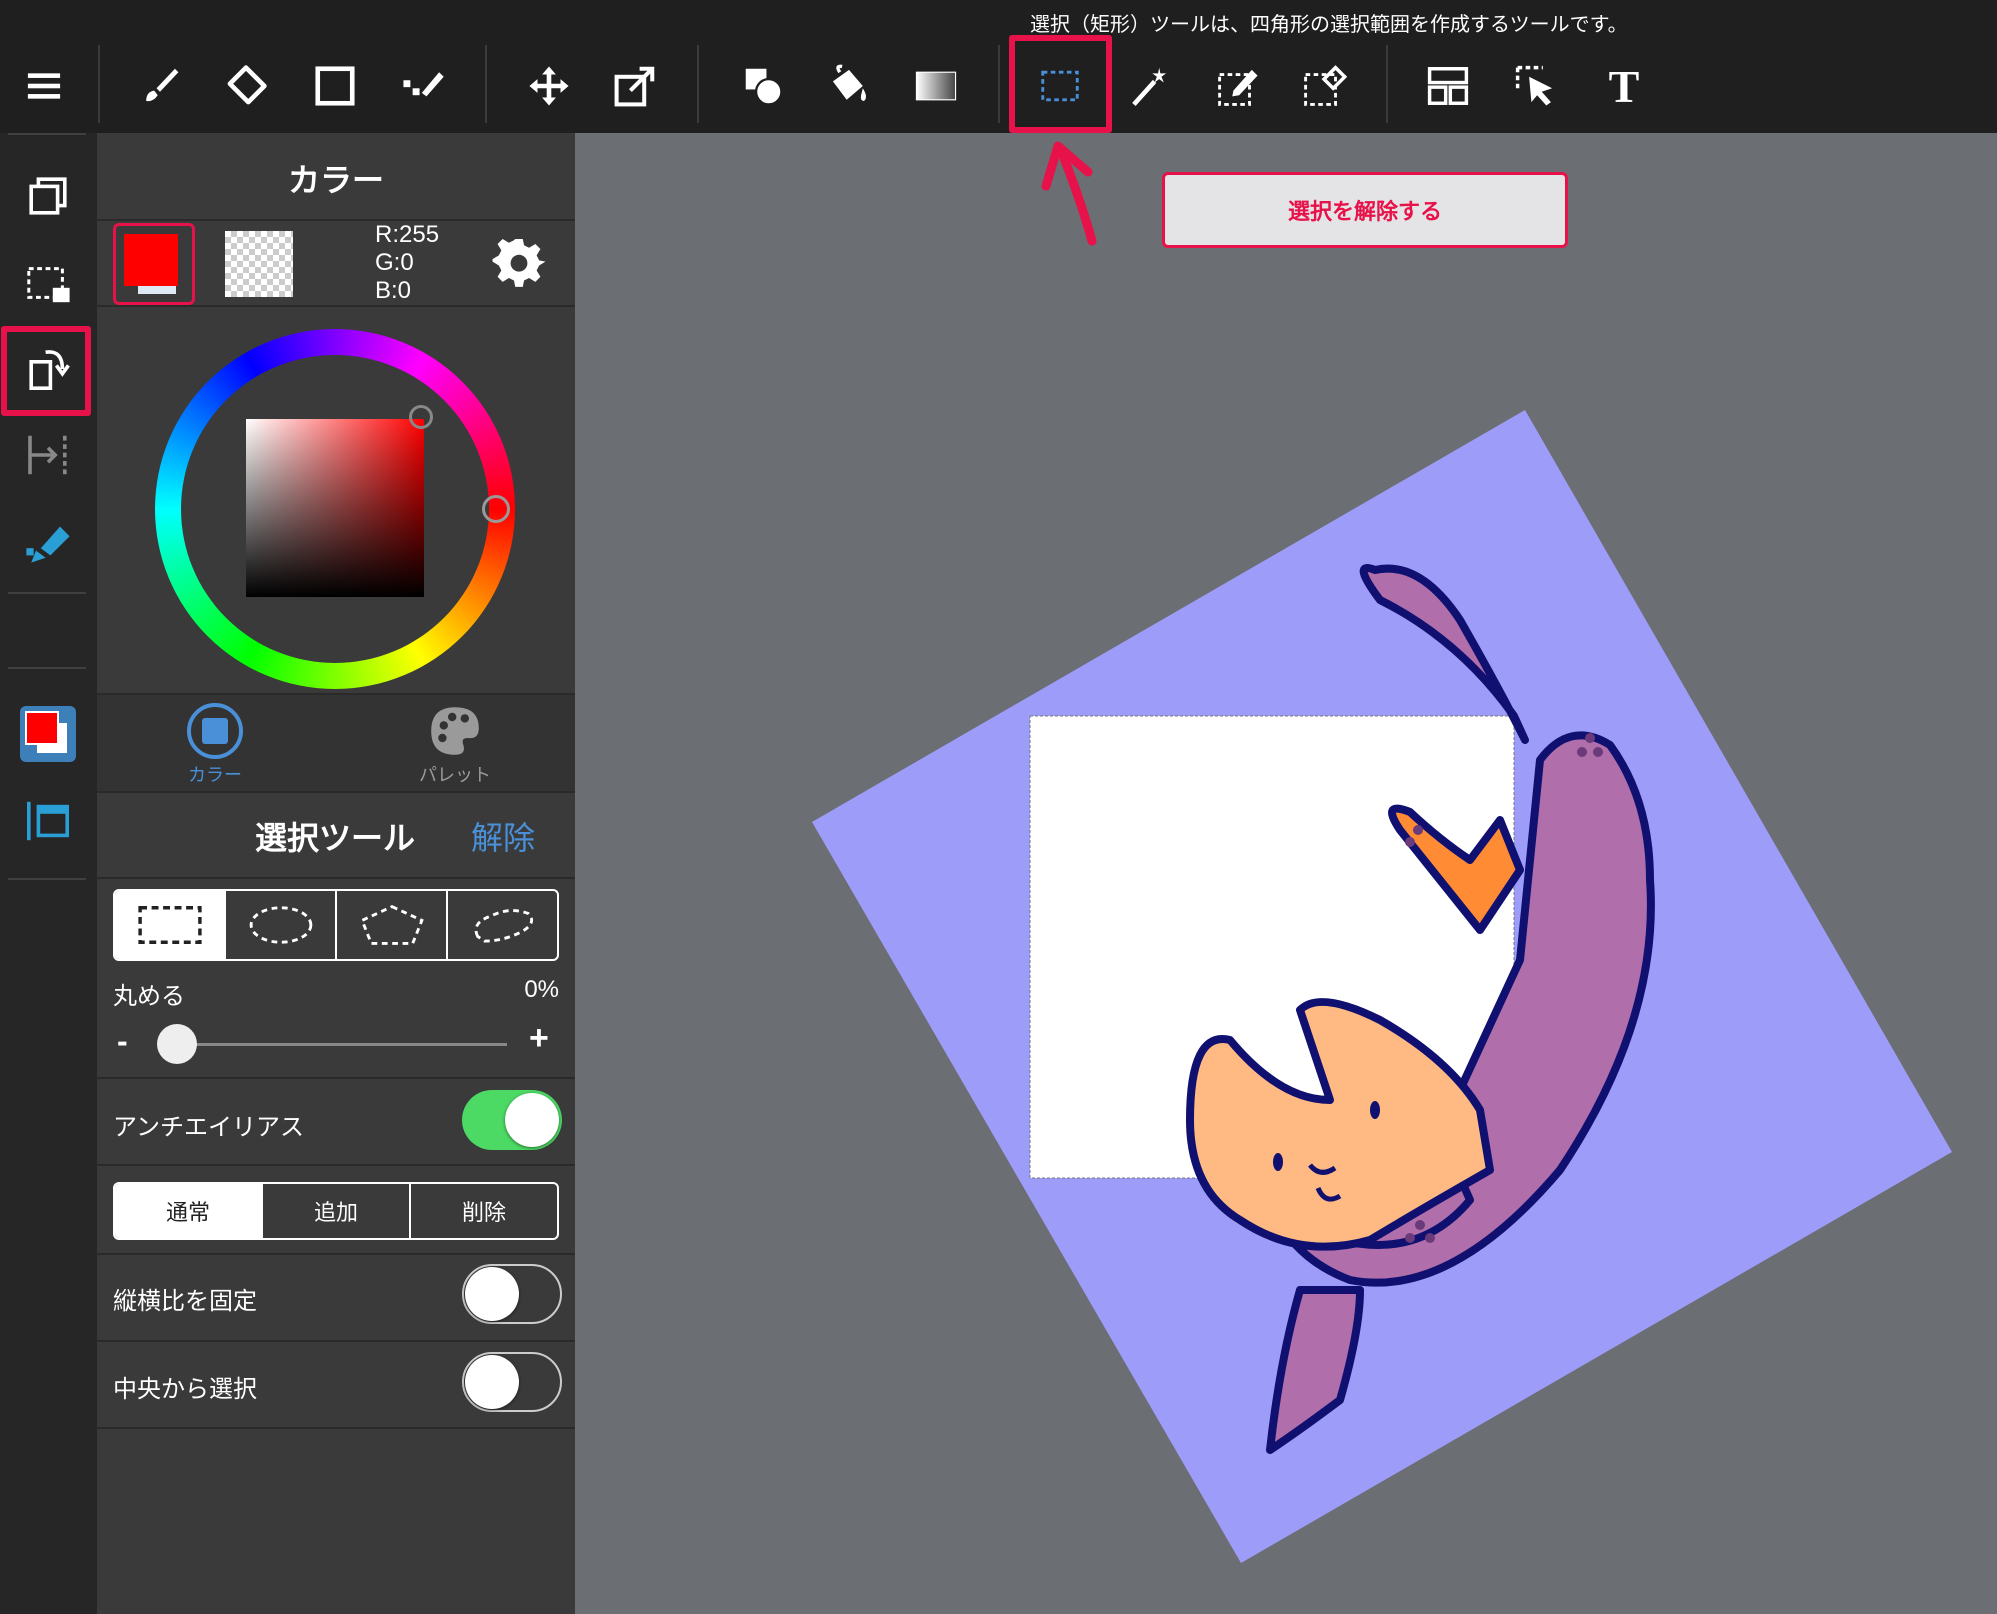 This screenshot has width=1997, height=1614. Describe the element at coordinates (185, 1389) in the screenshot. I see `center-label: 中央から選択` at that location.